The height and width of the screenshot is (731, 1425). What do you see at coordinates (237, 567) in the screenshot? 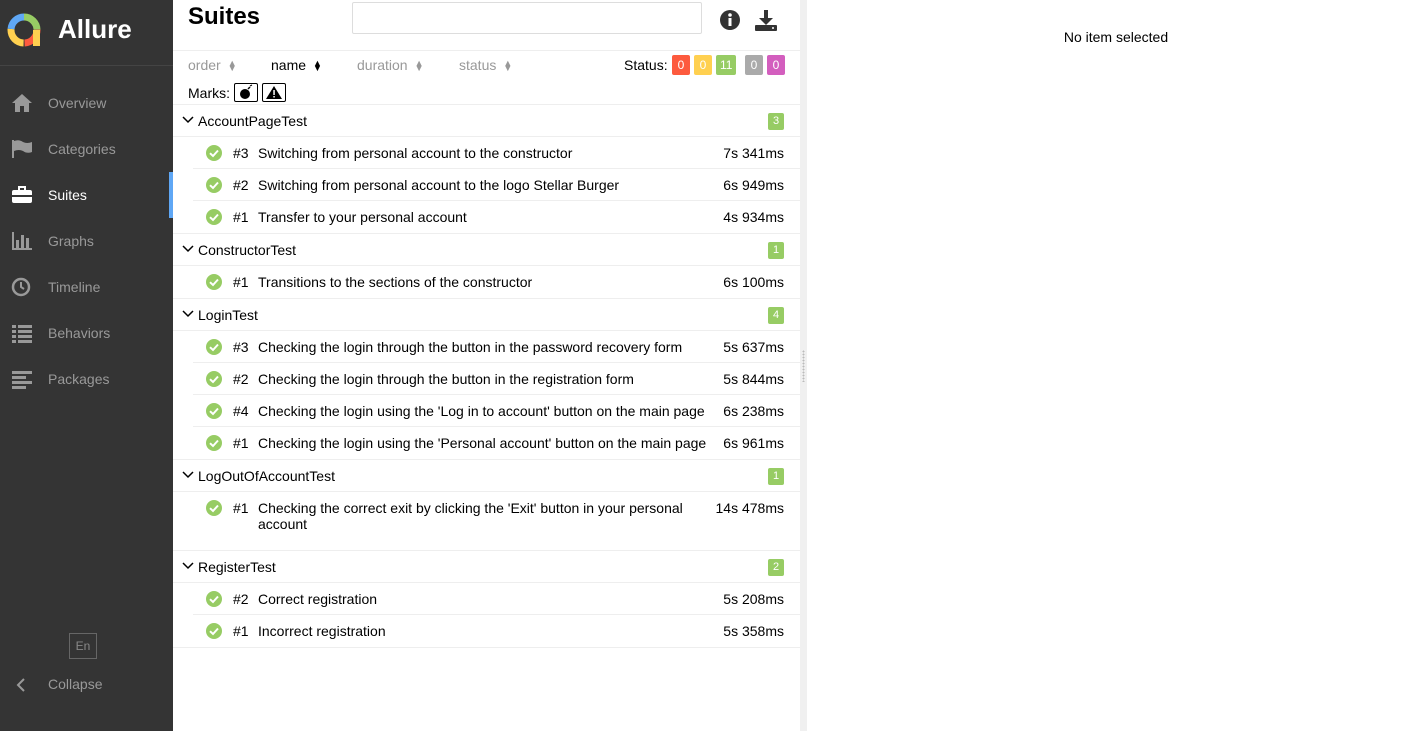
I see `suite-name: RegisterTest` at bounding box center [237, 567].